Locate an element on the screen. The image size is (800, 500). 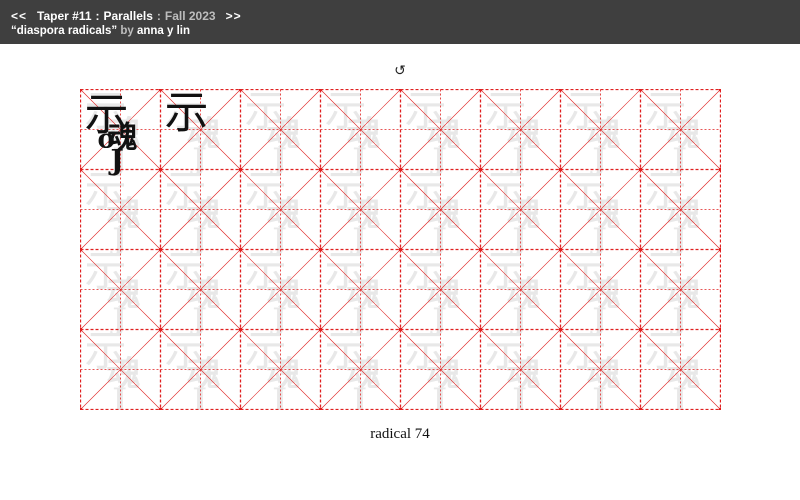
issue-nav: << Taper #11 : Parallels : Fall 2023 >> is located at coordinates (126, 16).